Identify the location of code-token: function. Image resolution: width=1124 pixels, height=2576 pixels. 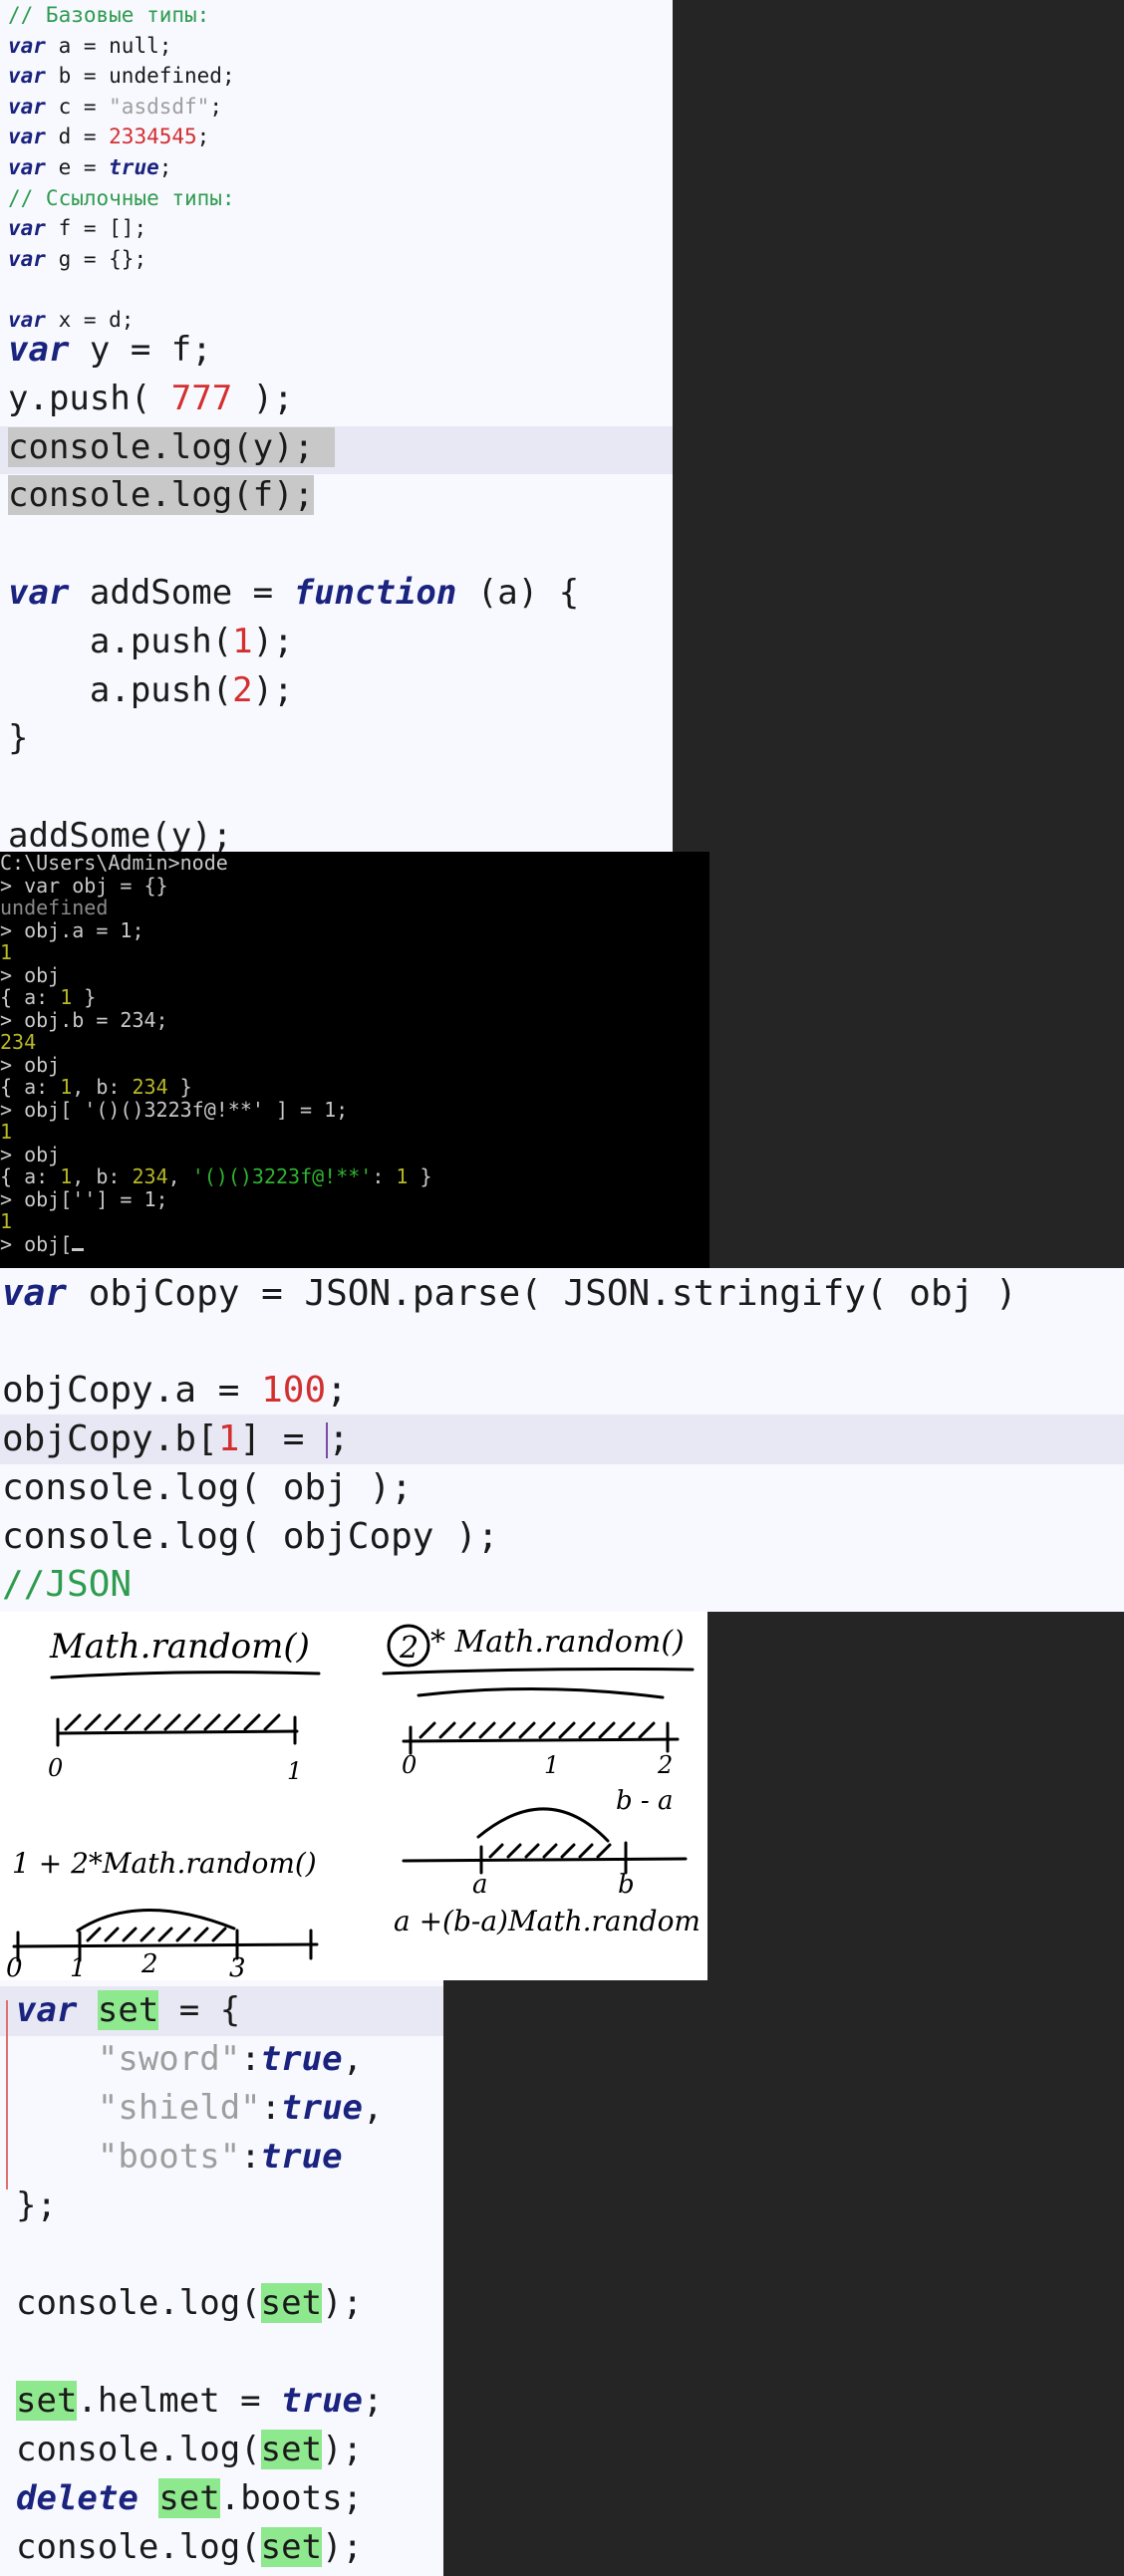
(375, 593).